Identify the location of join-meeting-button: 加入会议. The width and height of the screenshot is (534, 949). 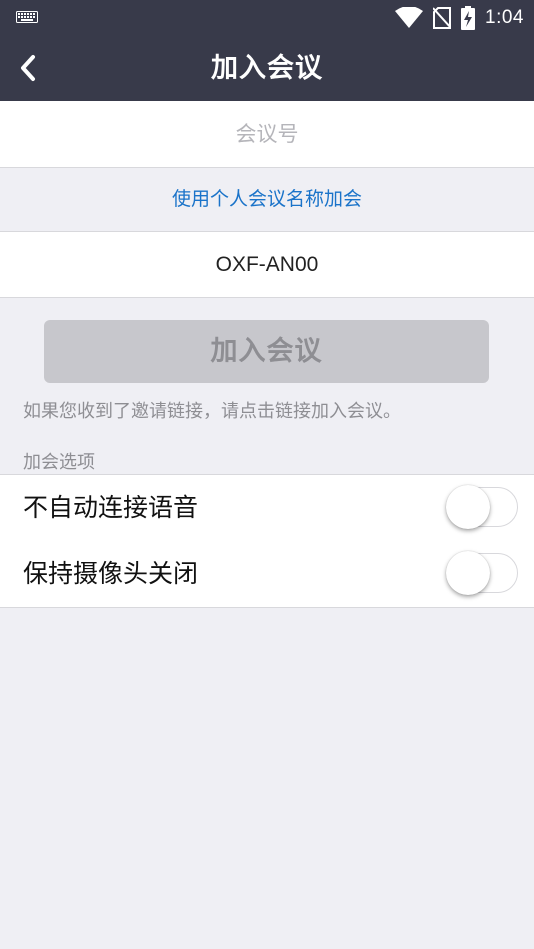
(266, 351).